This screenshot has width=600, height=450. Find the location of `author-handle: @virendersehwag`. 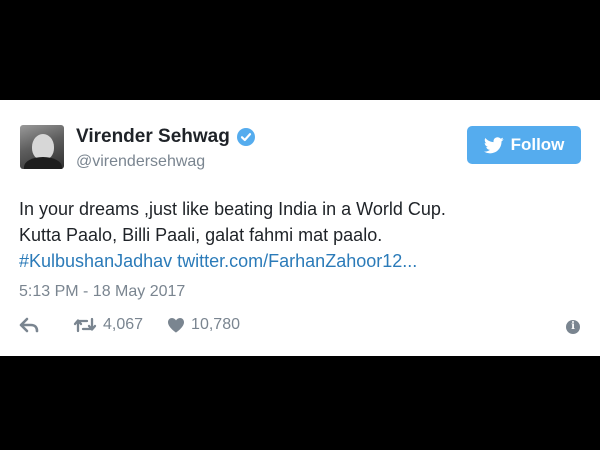

author-handle: @virendersehwag is located at coordinates (140, 162).